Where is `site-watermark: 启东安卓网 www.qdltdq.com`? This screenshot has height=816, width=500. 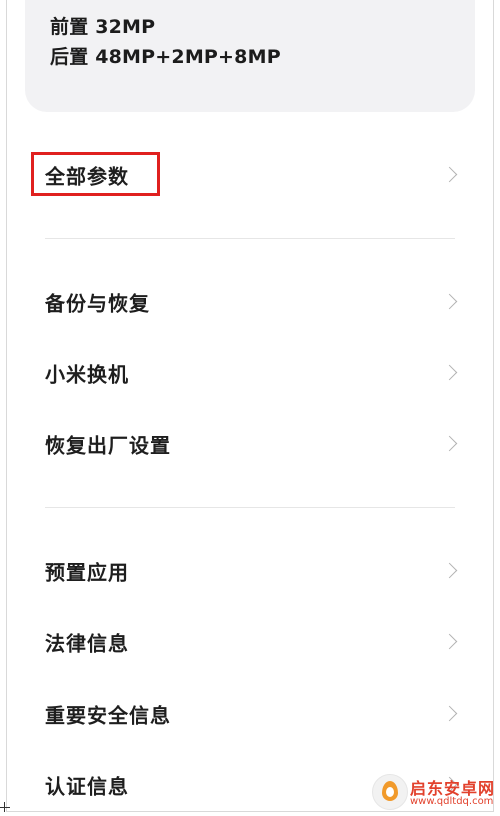
site-watermark: 启东安卓网 www.qdltdq.com is located at coordinates (434, 792).